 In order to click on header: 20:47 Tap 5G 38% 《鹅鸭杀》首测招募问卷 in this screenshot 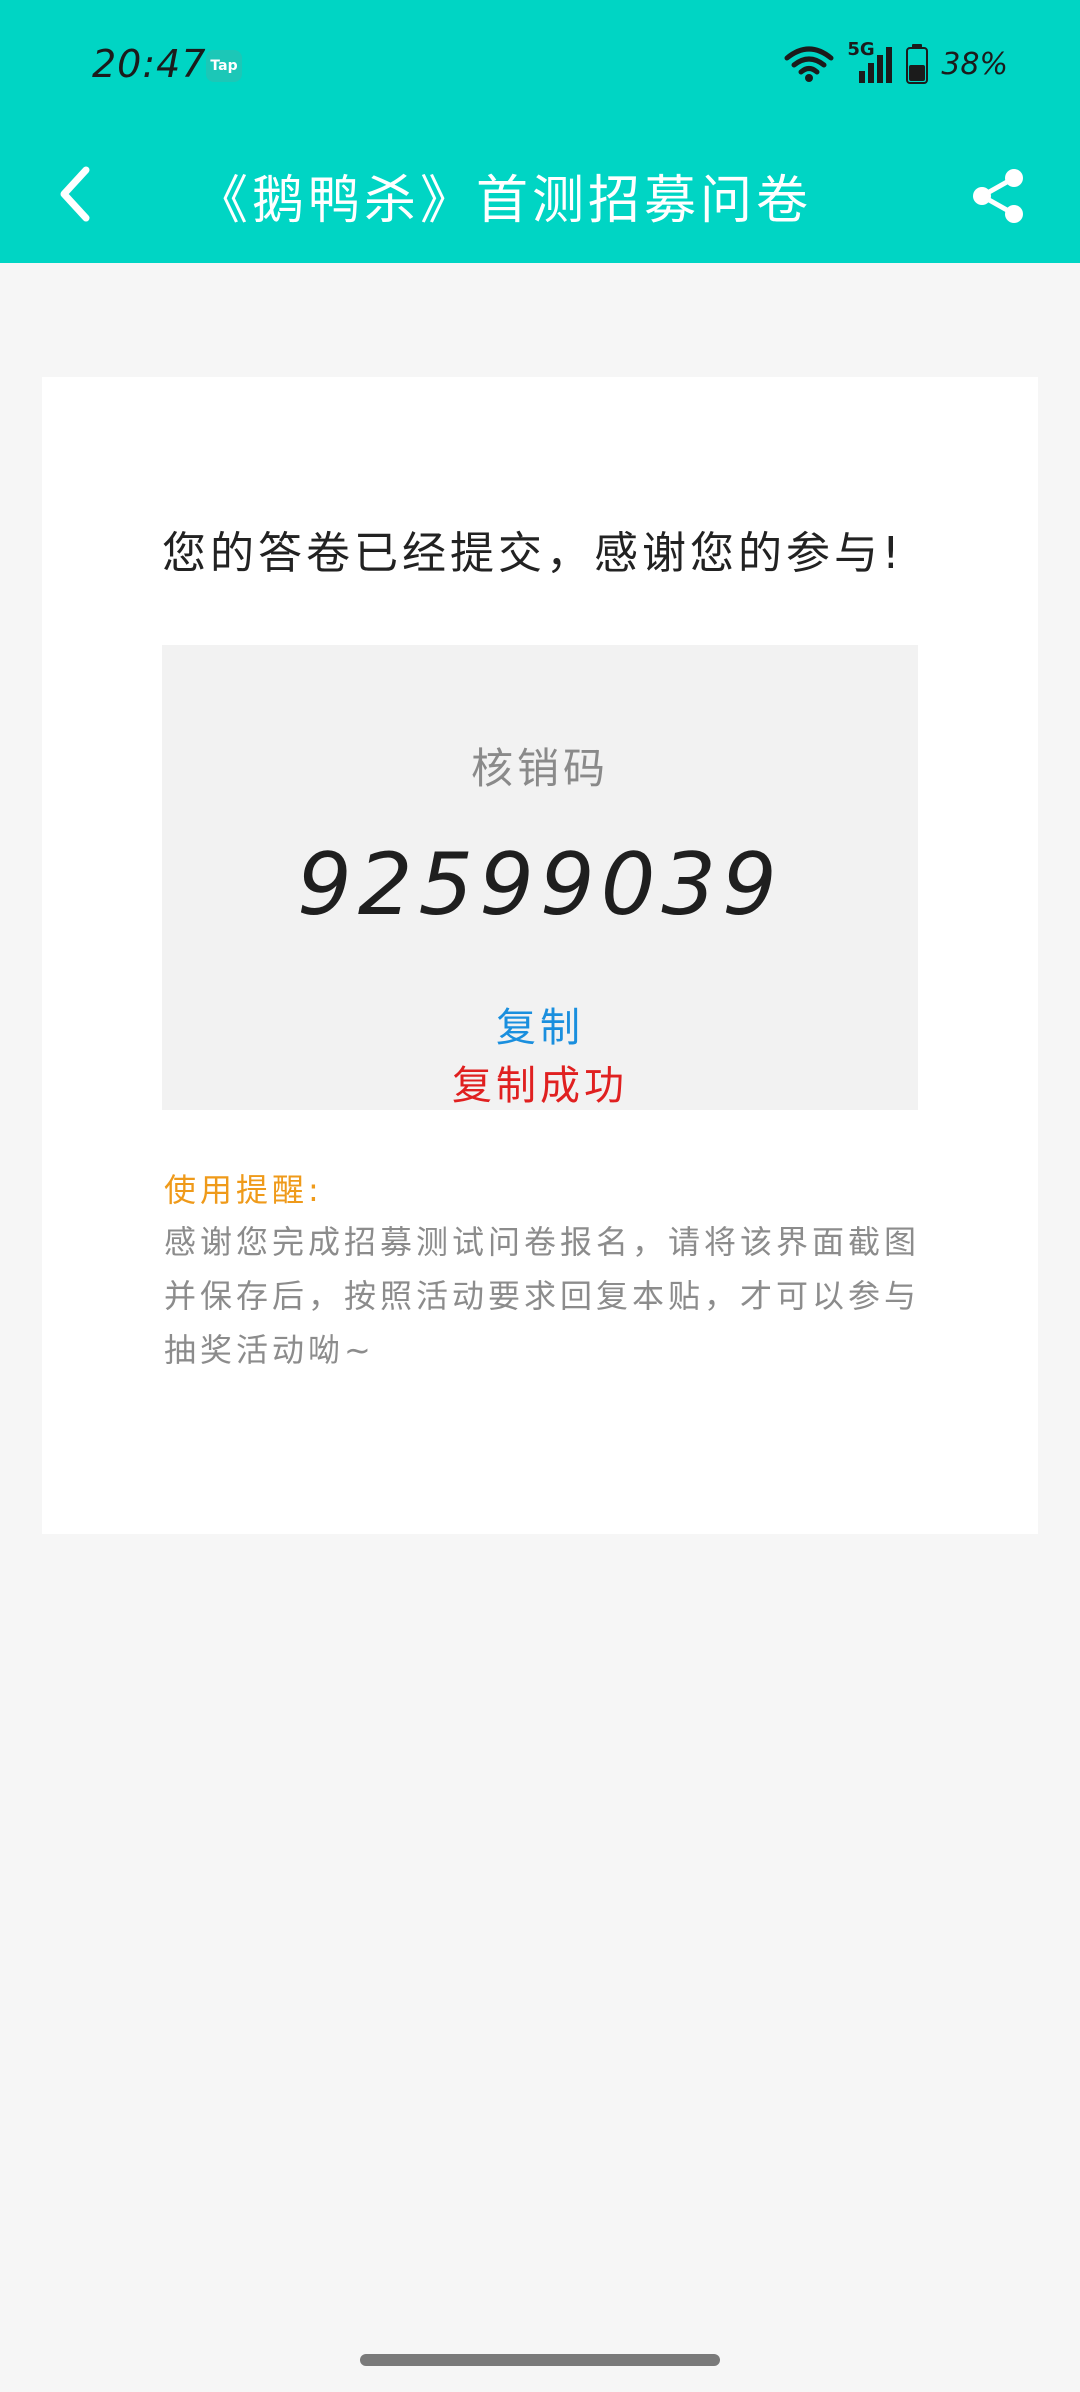, I will do `click(540, 131)`.